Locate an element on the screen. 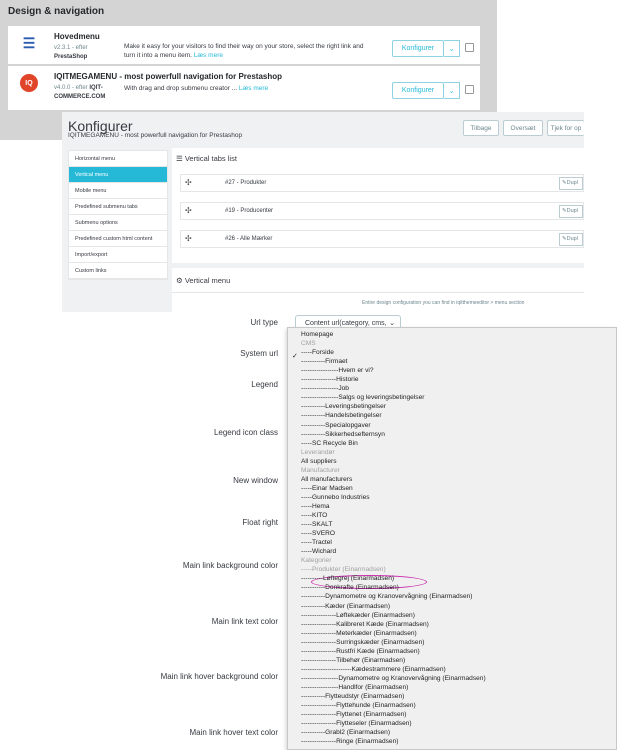 The image size is (617, 750). side-item-predefined-submenu-tabs: Predefined submenu tabs is located at coordinates (118, 207).